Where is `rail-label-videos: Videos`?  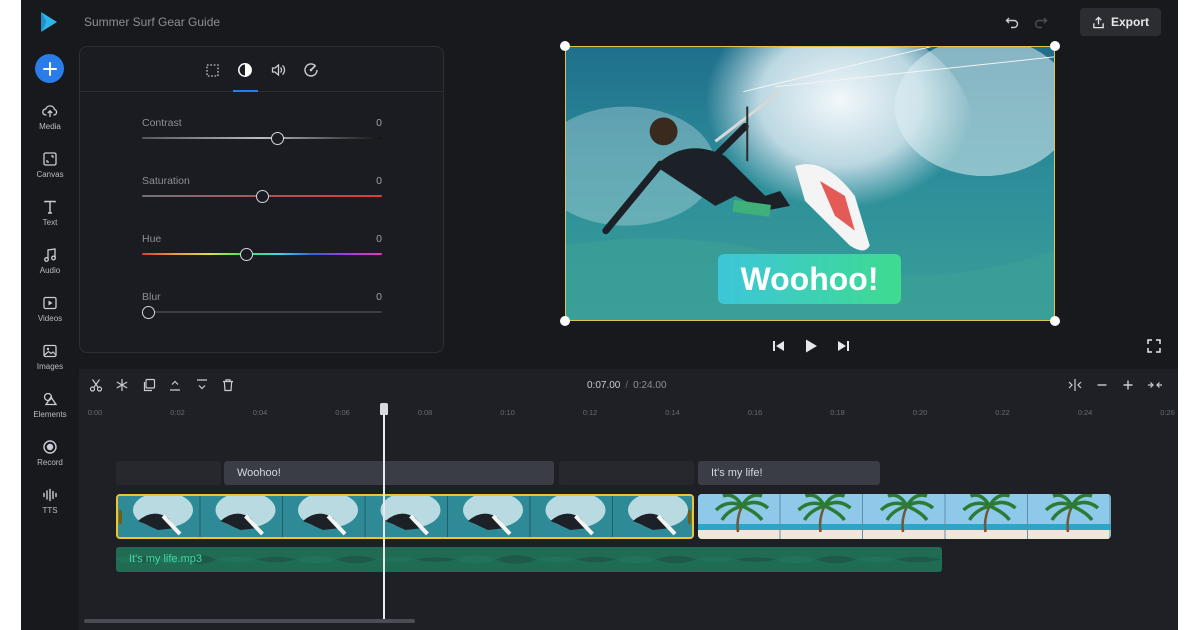
rail-label-videos: Videos is located at coordinates (50, 318).